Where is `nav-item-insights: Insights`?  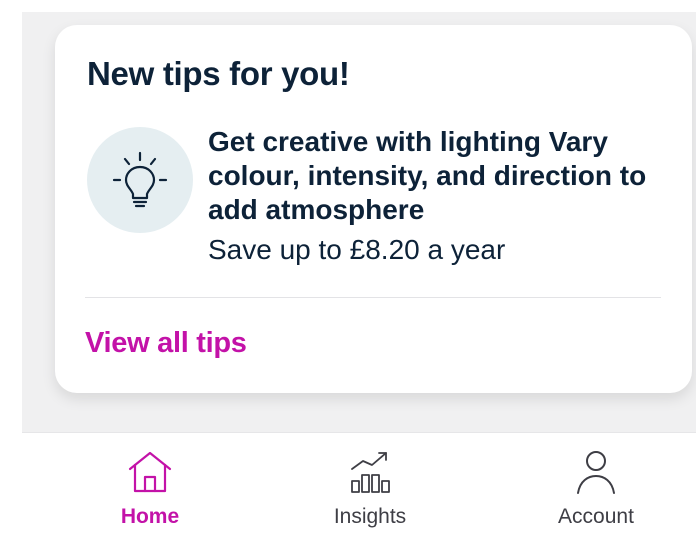
nav-item-insights: Insights is located at coordinates (370, 493).